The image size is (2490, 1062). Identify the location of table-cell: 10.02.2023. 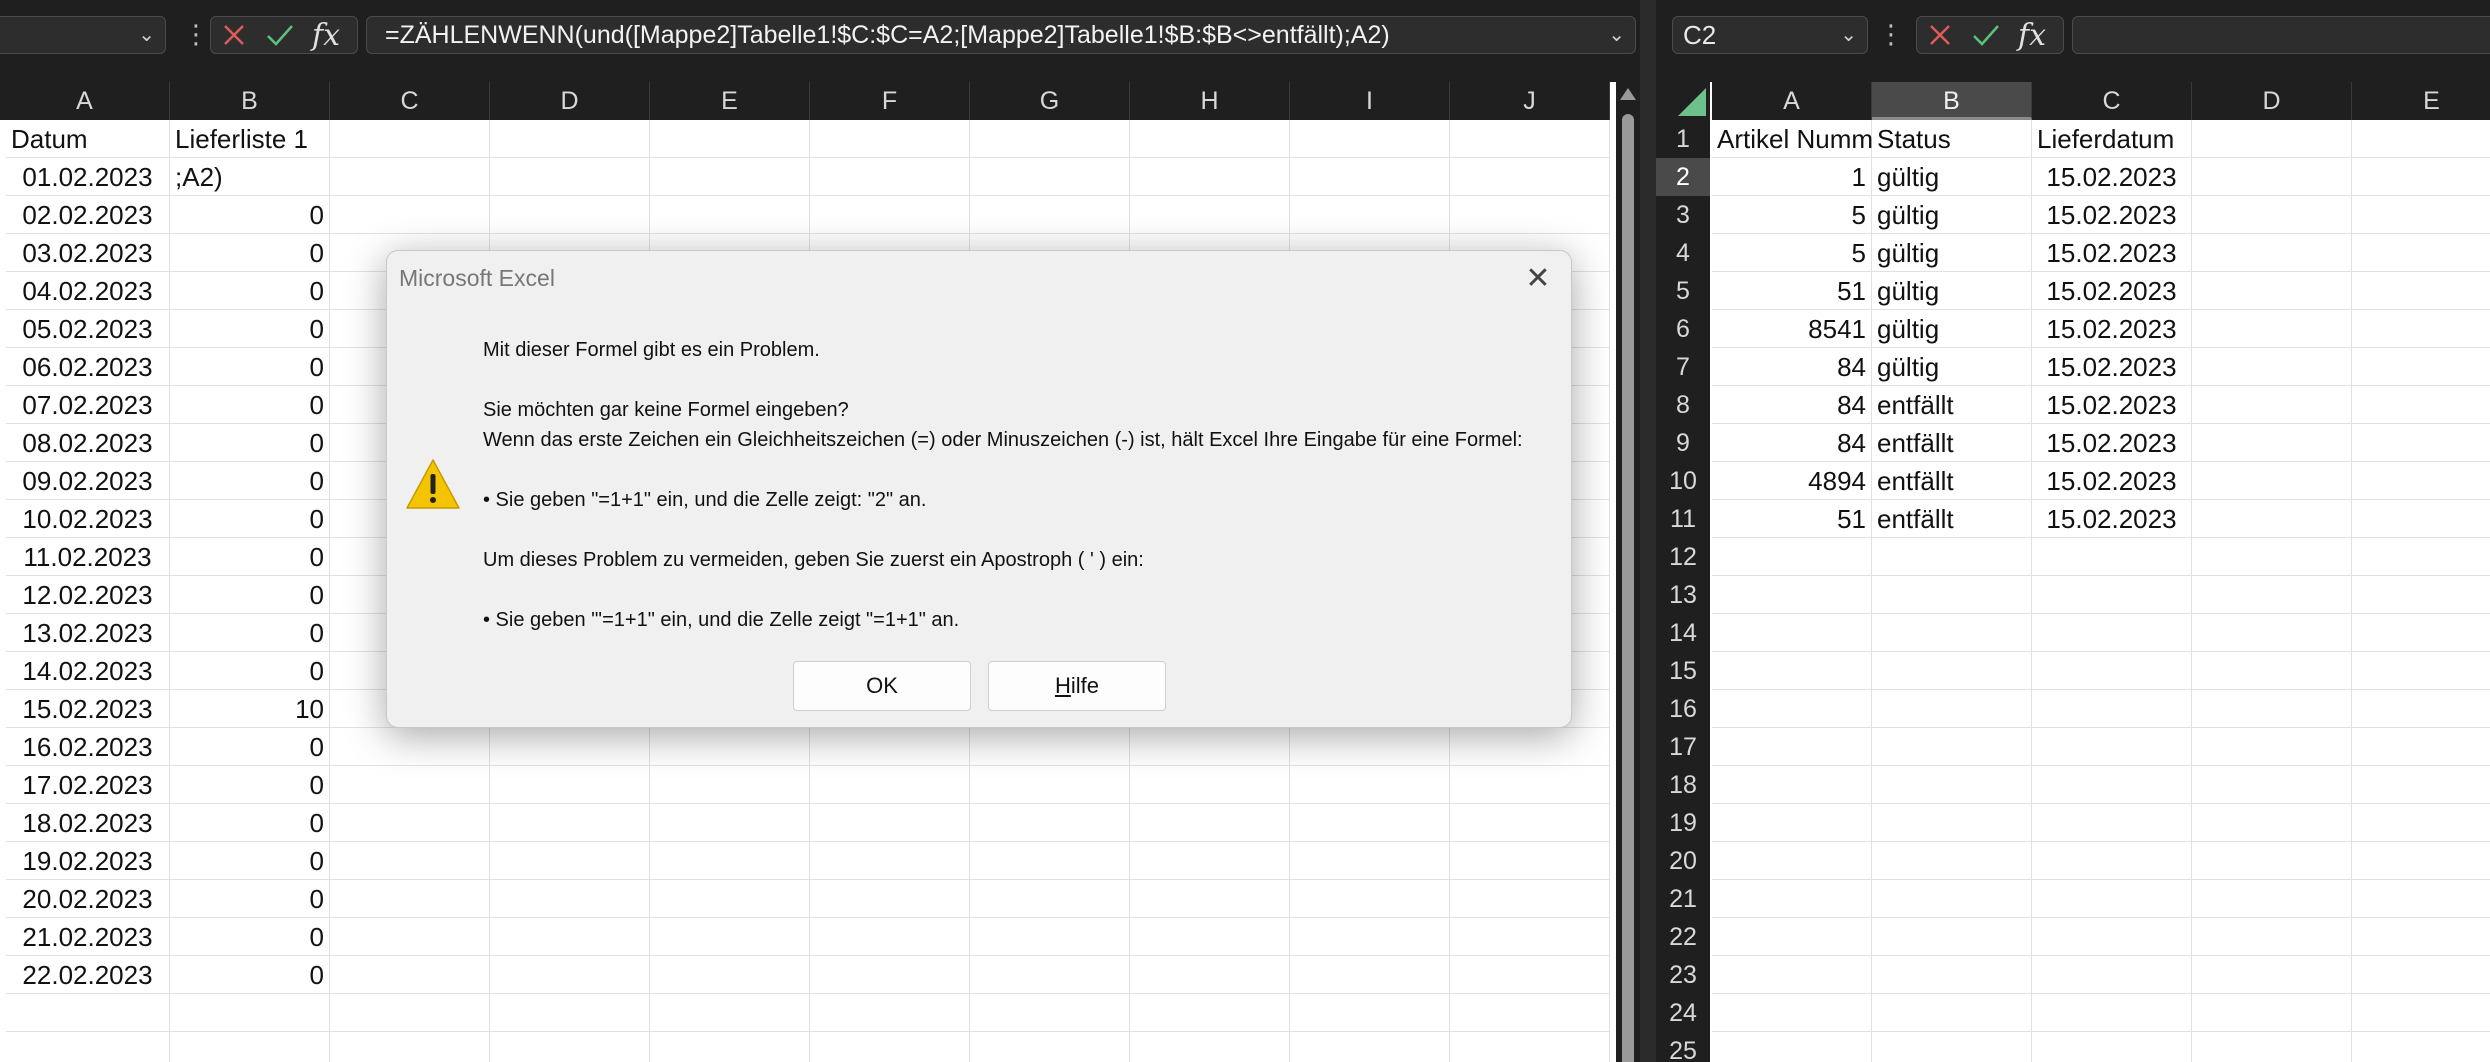
(88, 519).